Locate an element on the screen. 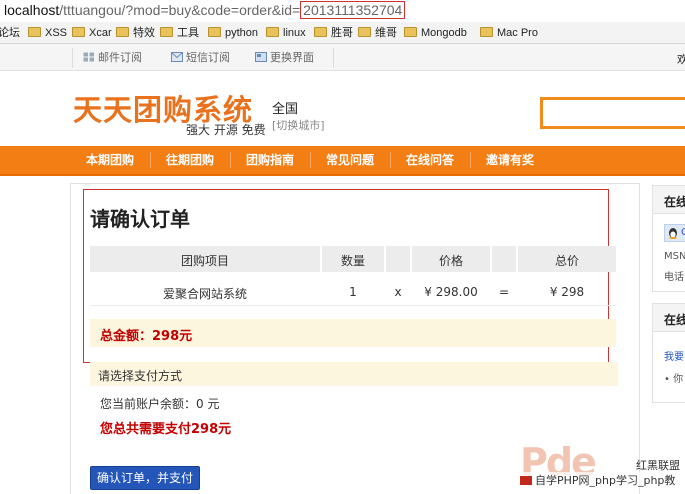 The height and width of the screenshot is (494, 685). current-city: 全国 is located at coordinates (285, 109).